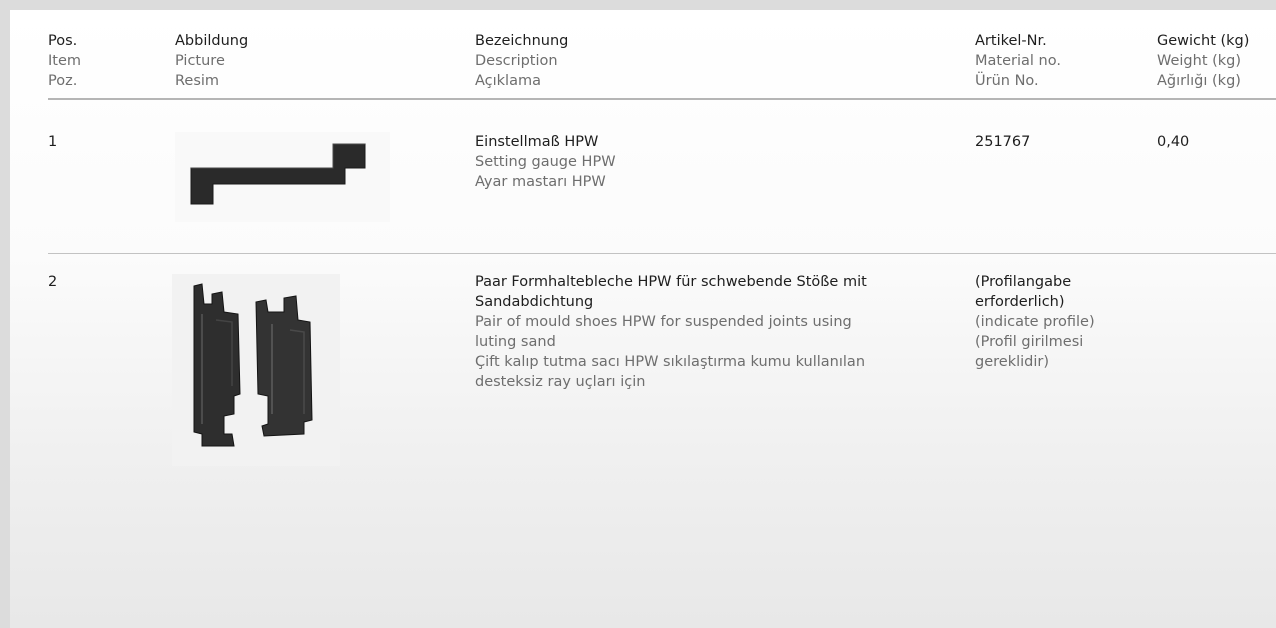  What do you see at coordinates (508, 81) in the screenshot?
I see `header-description-tr: Açıklama` at bounding box center [508, 81].